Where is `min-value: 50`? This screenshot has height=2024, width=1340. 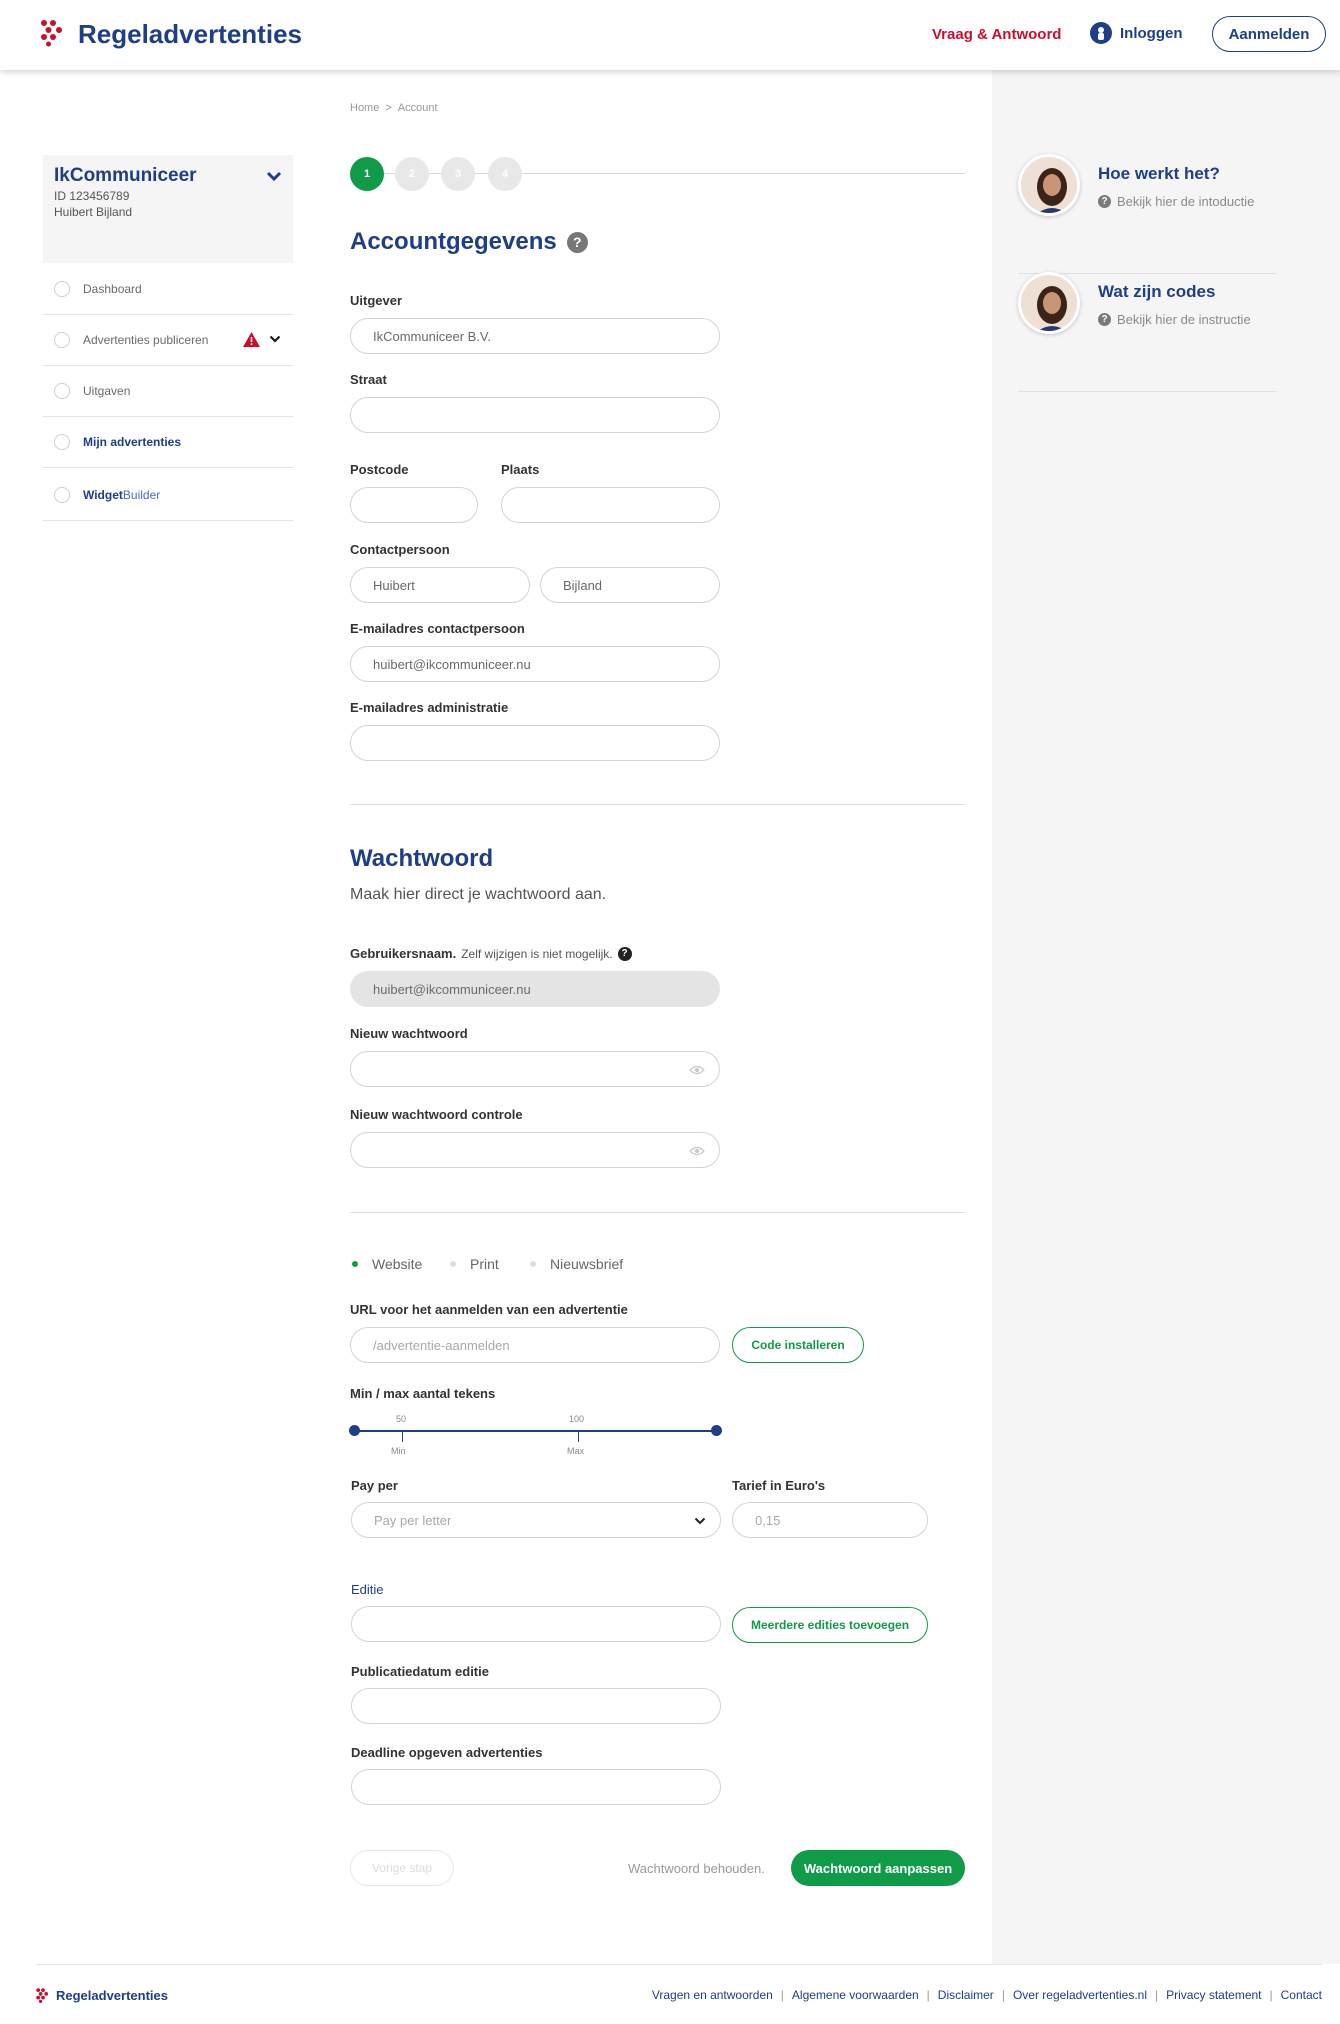
min-value: 50 is located at coordinates (401, 1419).